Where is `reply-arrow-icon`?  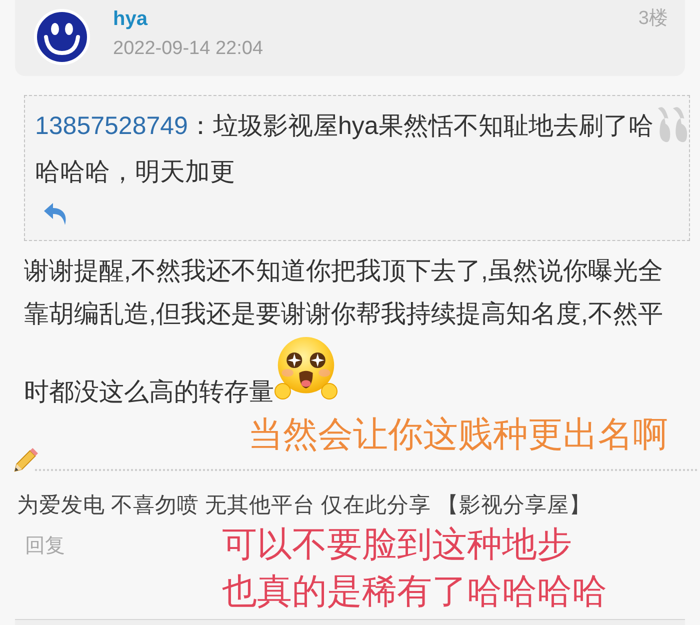
reply-arrow-icon is located at coordinates (56, 214).